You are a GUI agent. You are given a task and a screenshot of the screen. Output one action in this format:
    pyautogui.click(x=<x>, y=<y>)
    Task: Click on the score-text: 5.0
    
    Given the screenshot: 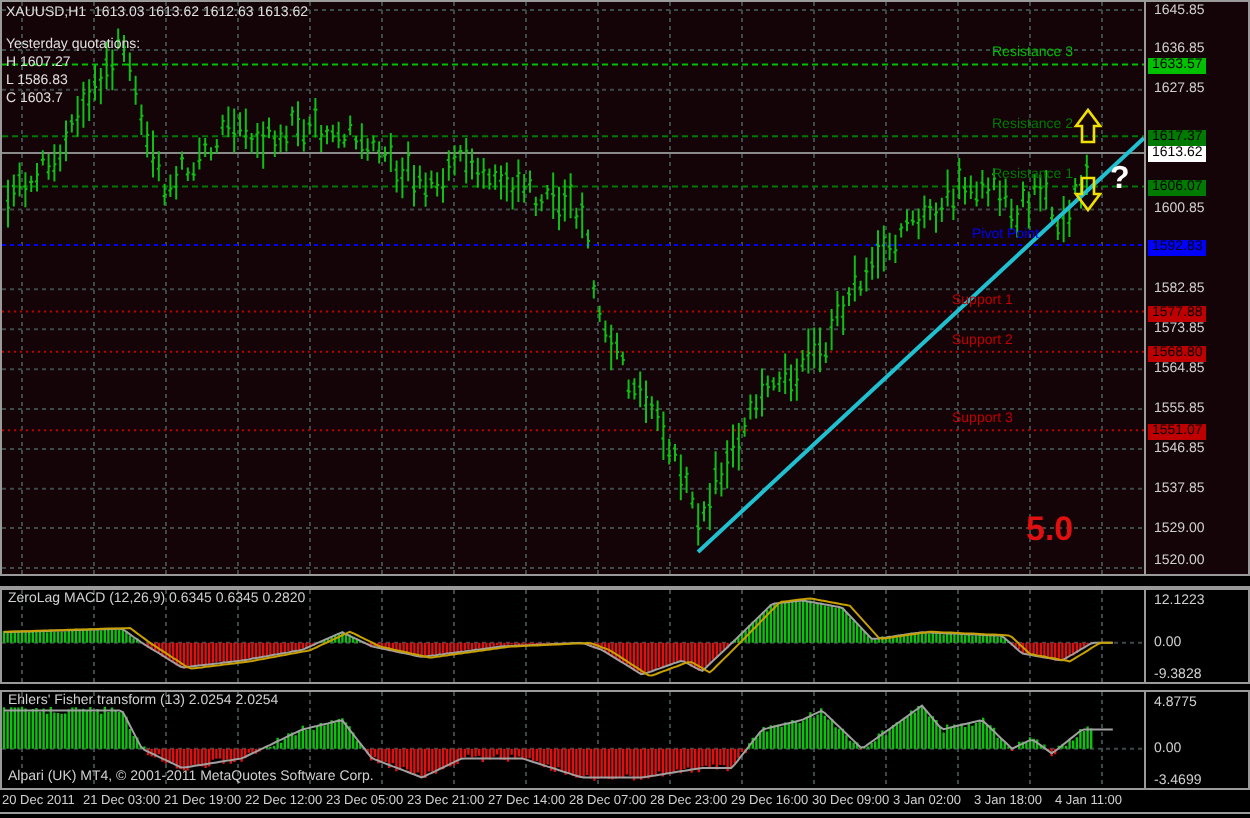 What is the action you would take?
    pyautogui.click(x=1050, y=530)
    